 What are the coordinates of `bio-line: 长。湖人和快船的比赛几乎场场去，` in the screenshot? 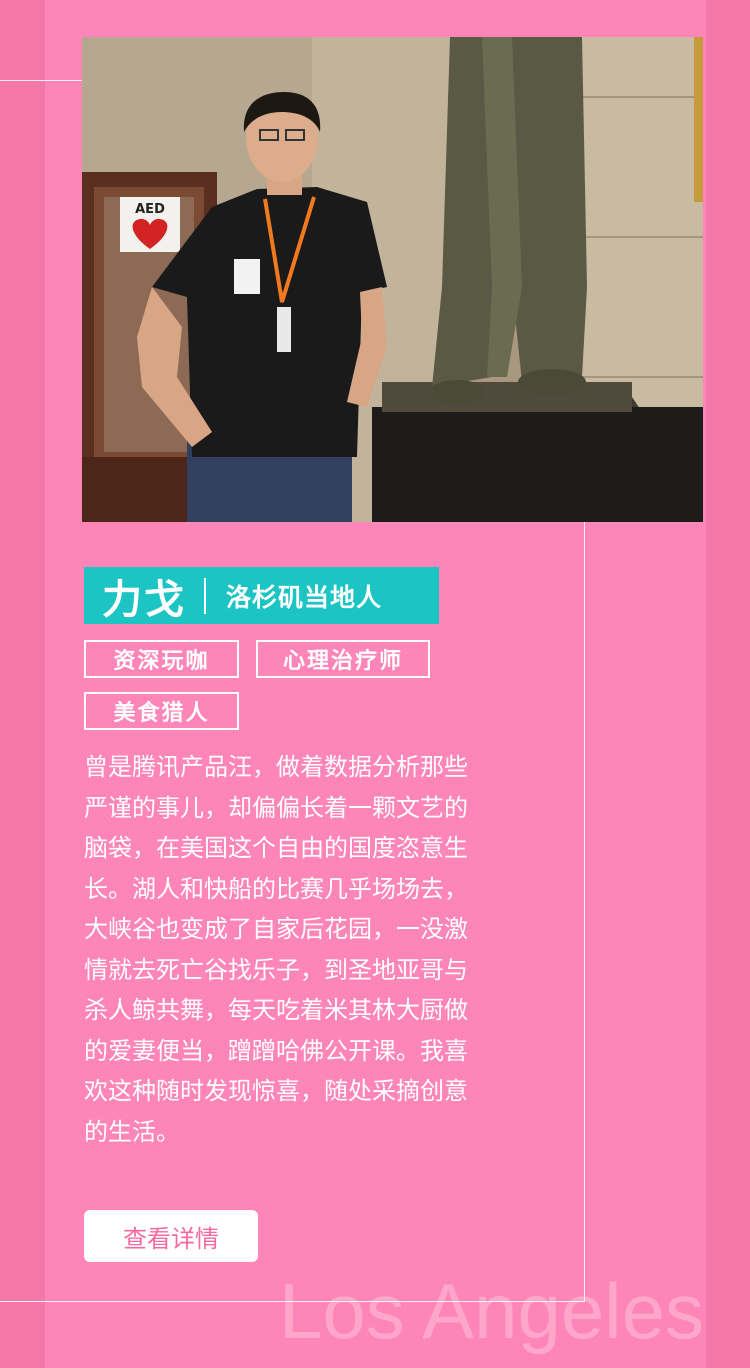 It's located at (276, 888).